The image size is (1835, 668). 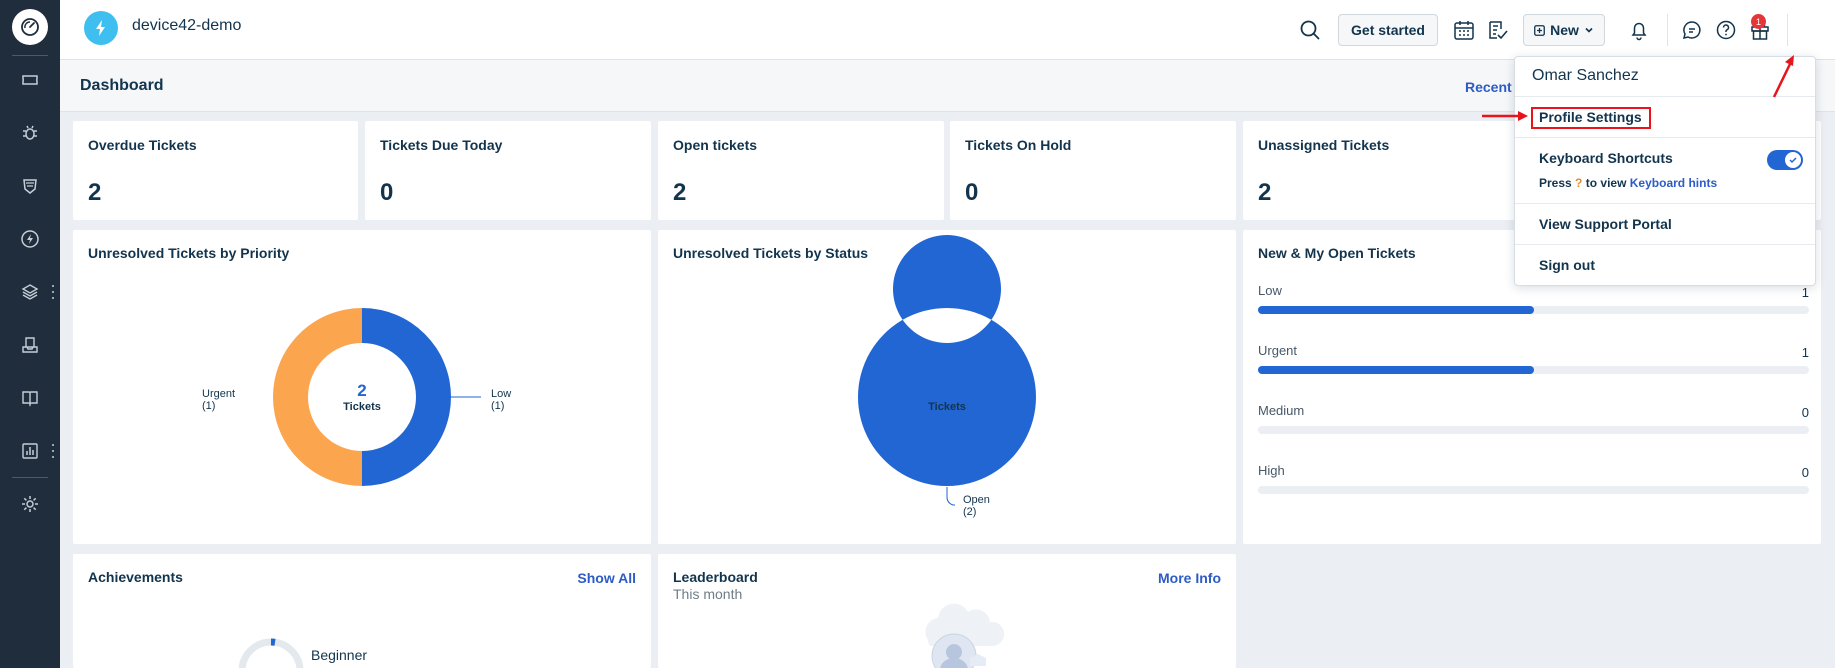 What do you see at coordinates (1589, 30) in the screenshot?
I see `chevron-down-icon` at bounding box center [1589, 30].